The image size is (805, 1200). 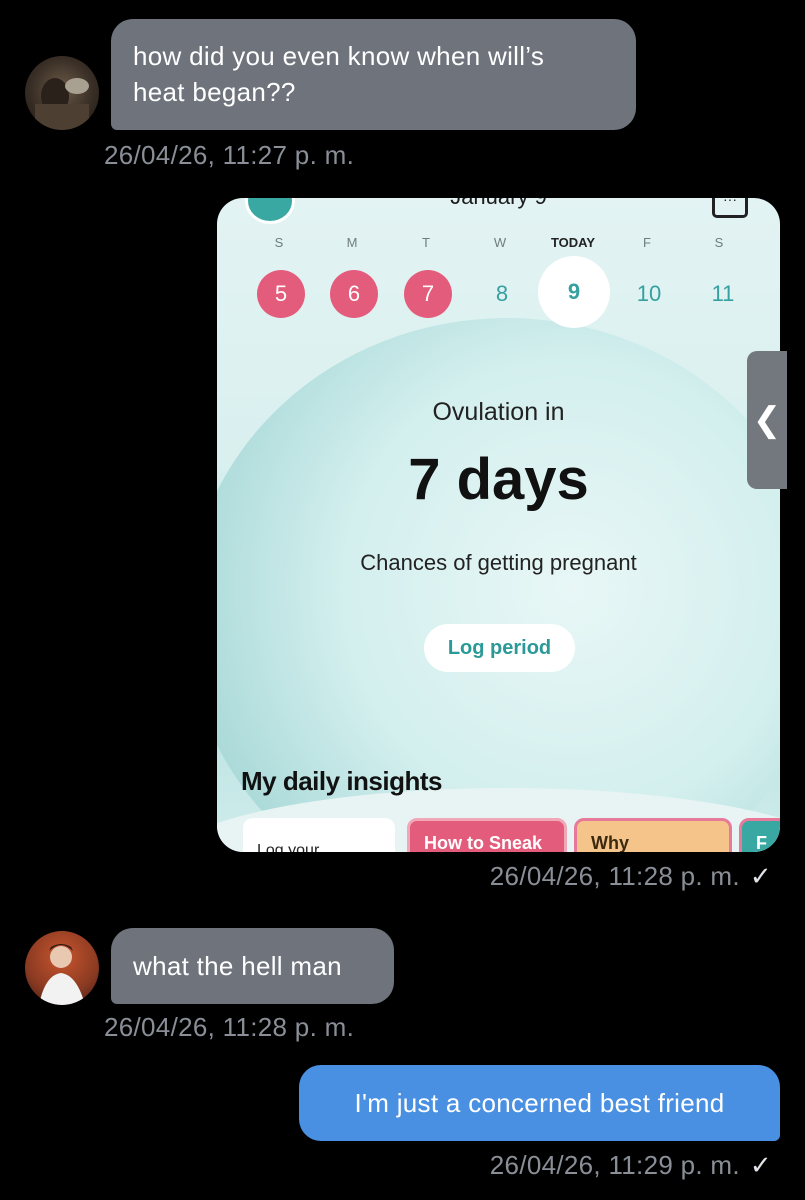 I want to click on message-timestamp: 26/04/26, 11:29 p. m. ✓, so click(x=631, y=1165).